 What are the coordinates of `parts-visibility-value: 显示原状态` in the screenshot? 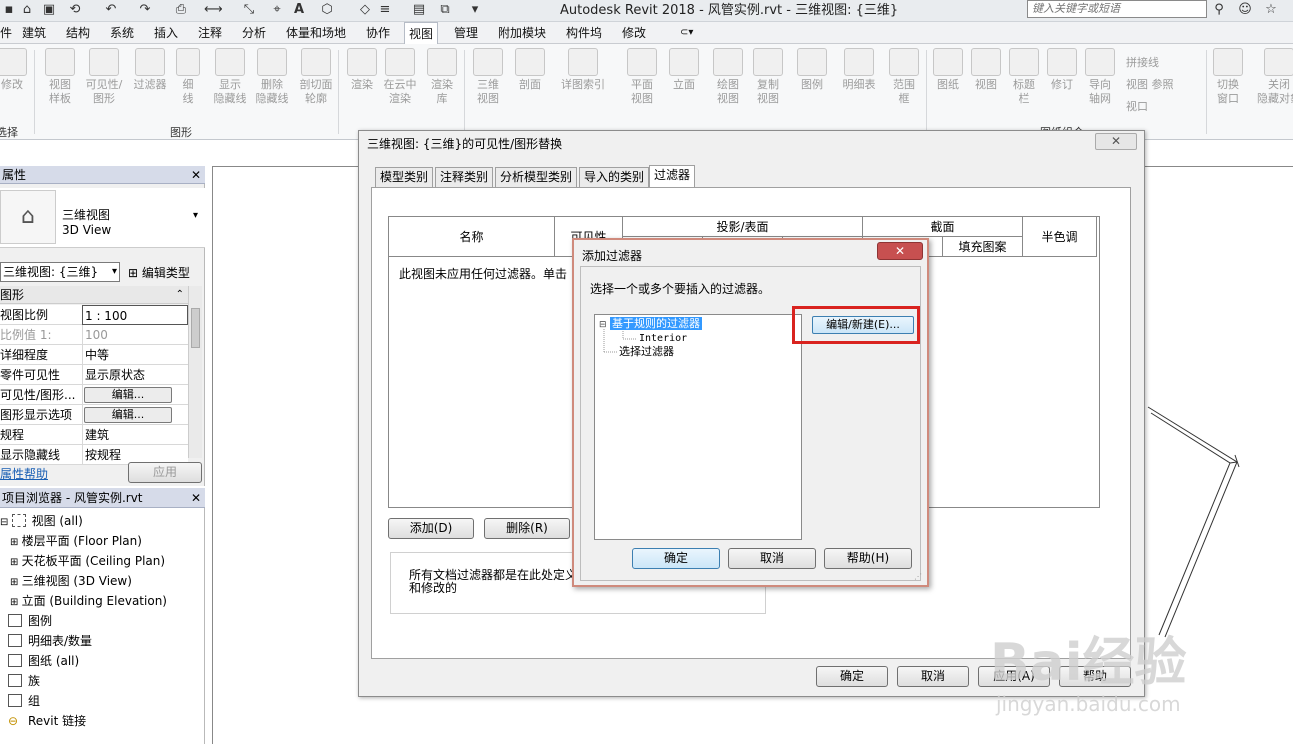 It's located at (135, 375).